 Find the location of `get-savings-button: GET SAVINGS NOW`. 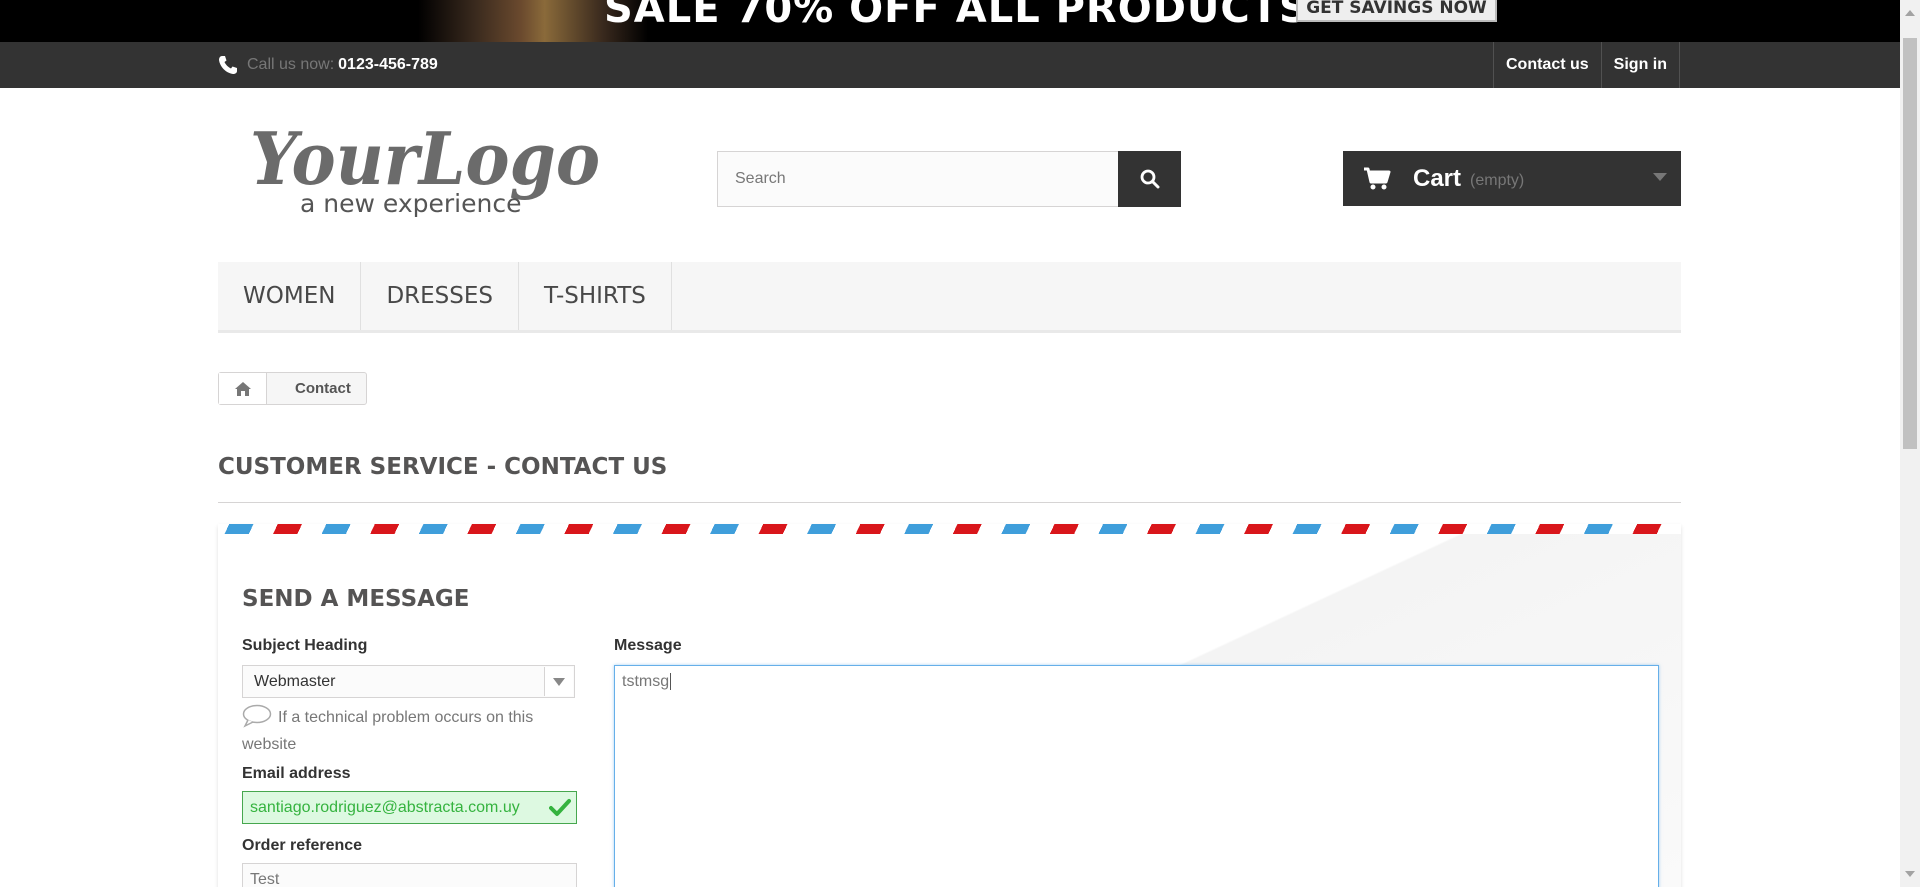

get-savings-button: GET SAVINGS NOW is located at coordinates (1396, 11).